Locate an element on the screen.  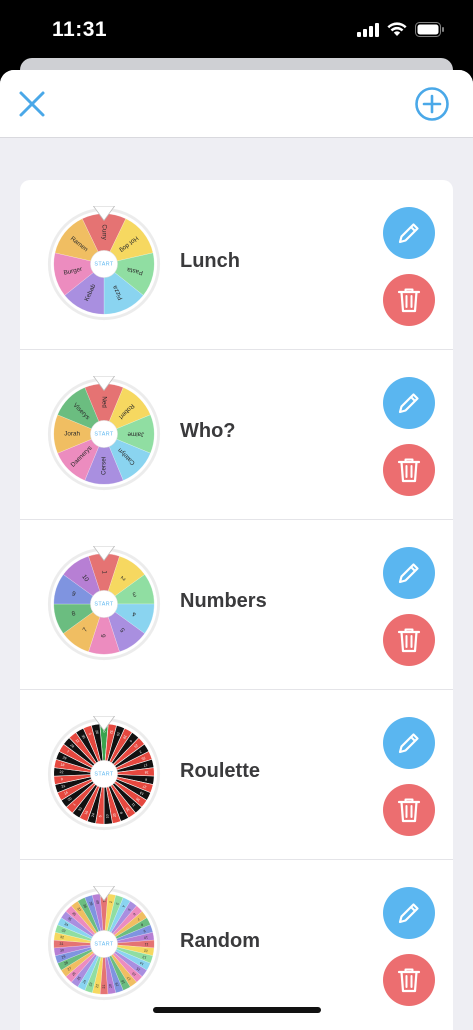
wheel-title: Roulette is located at coordinates (220, 771).